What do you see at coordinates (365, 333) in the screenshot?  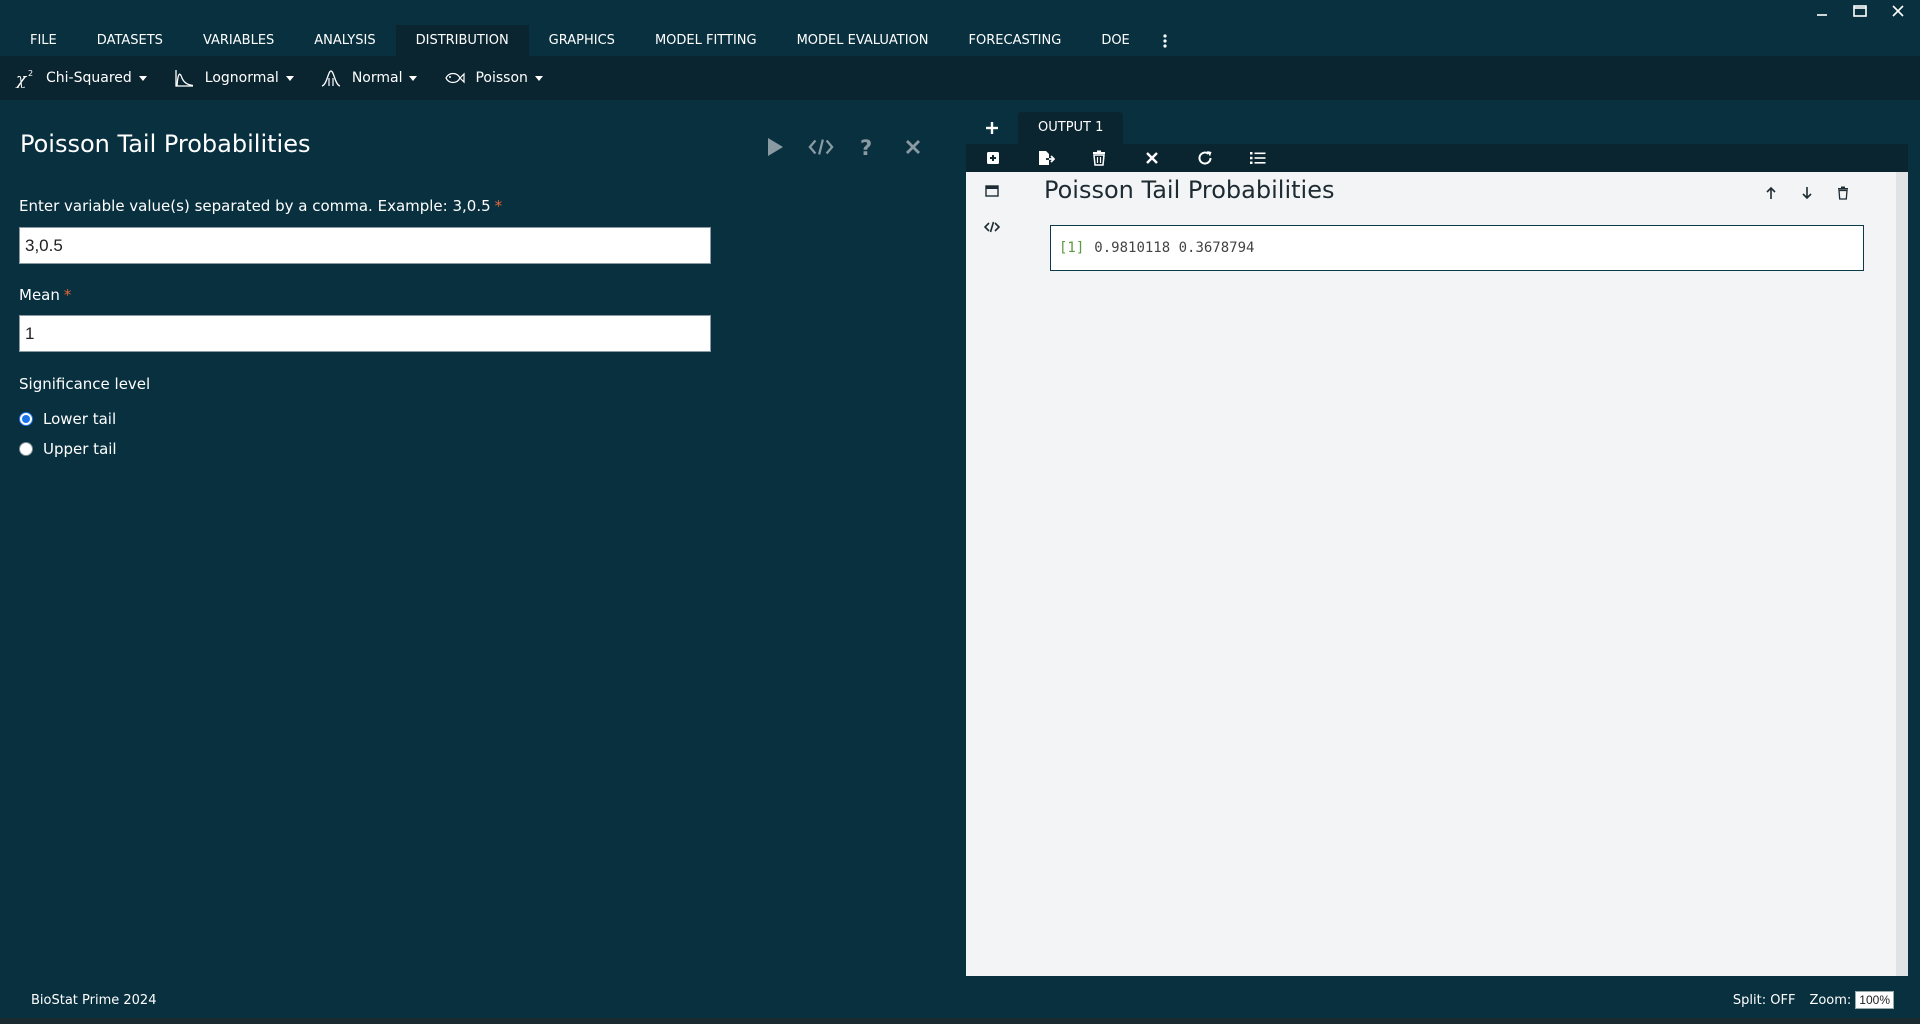 I see `mean-input` at bounding box center [365, 333].